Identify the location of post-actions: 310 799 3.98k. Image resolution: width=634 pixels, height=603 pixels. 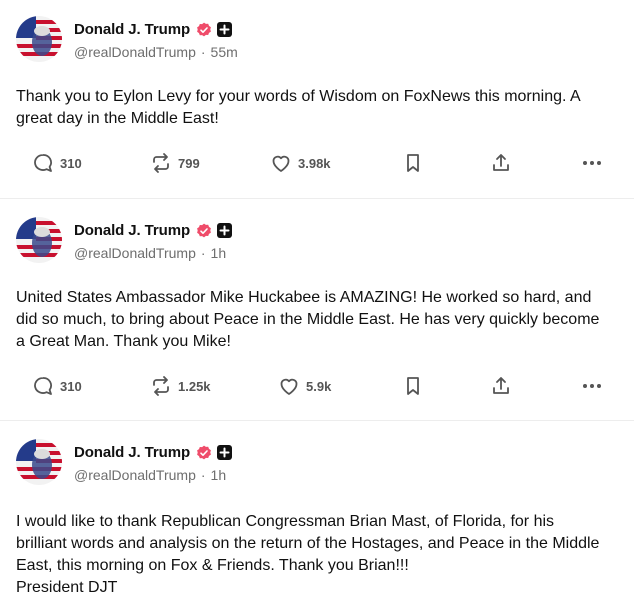
(317, 163).